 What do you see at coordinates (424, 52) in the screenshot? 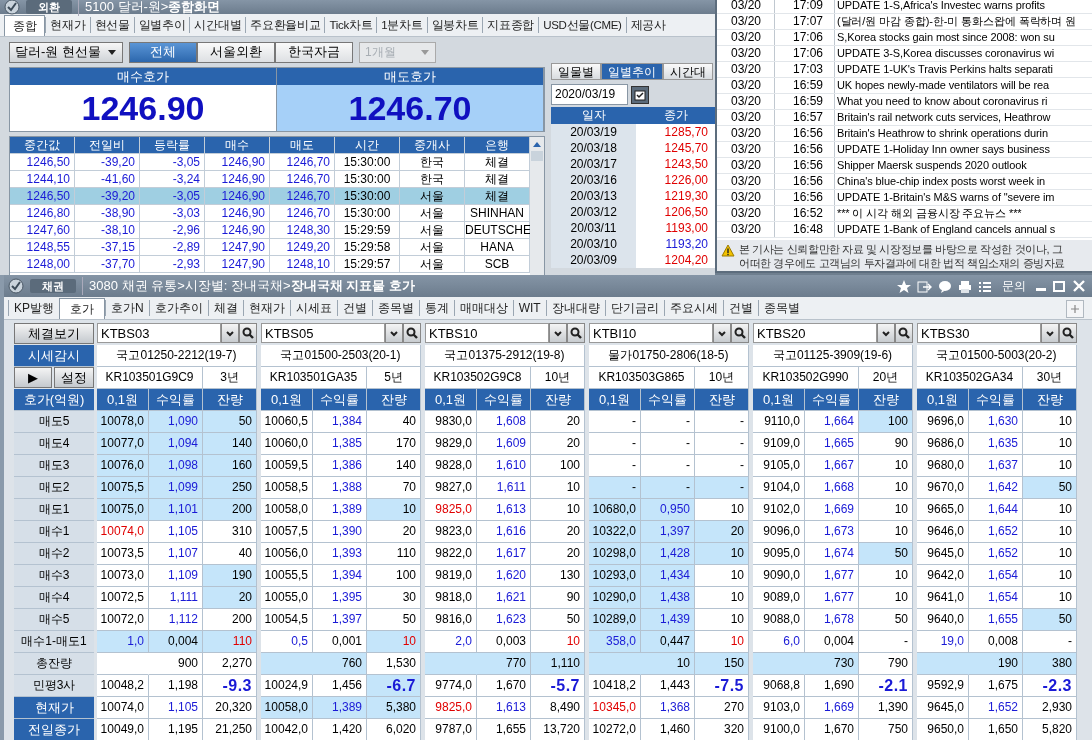
I see `caret-icon` at bounding box center [424, 52].